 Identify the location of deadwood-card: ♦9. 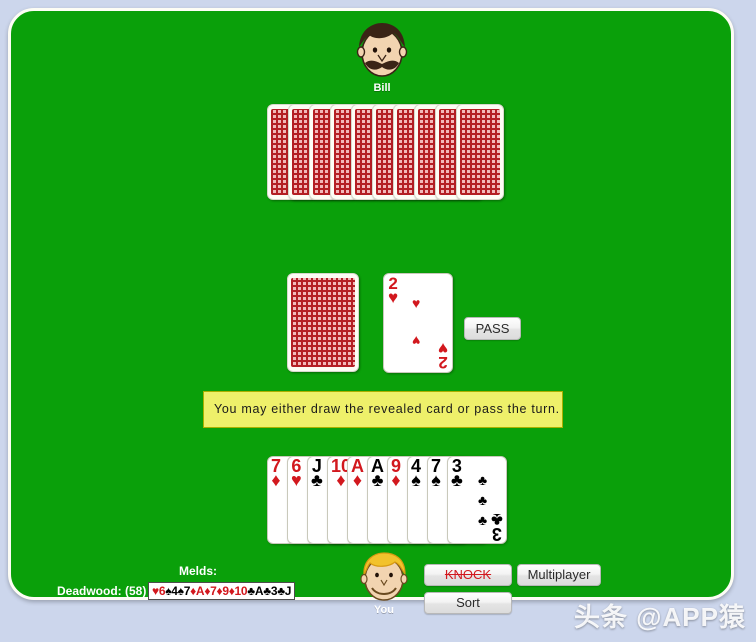
(223, 591).